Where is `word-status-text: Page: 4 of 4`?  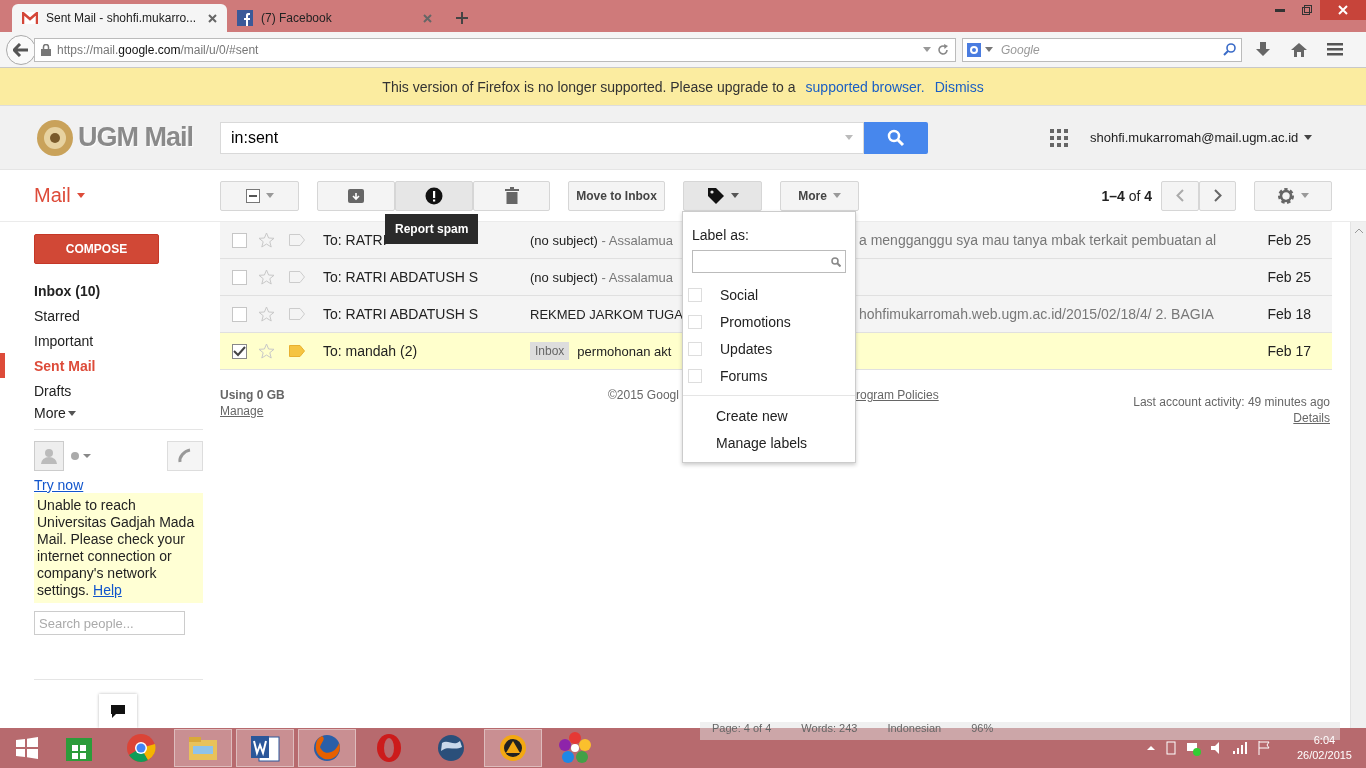 word-status-text: Page: 4 of 4 is located at coordinates (742, 729).